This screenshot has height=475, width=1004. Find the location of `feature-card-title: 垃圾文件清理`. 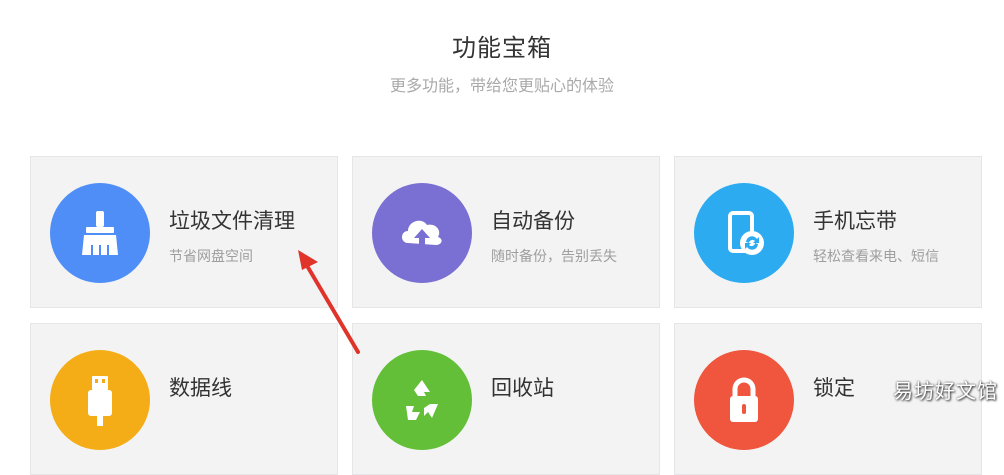

feature-card-title: 垃圾文件清理 is located at coordinates (232, 221).